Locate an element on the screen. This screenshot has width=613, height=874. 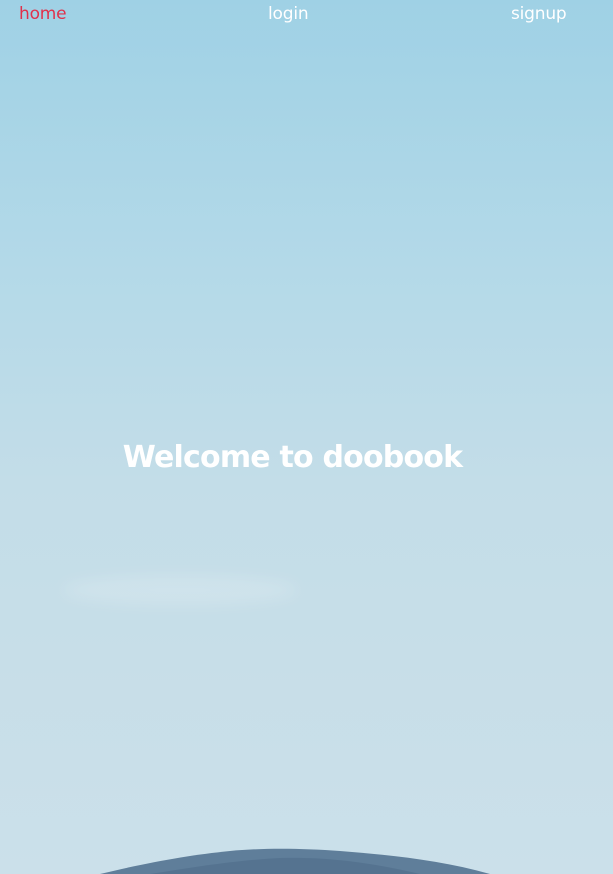
nav-signup-link: signup is located at coordinates (539, 14).